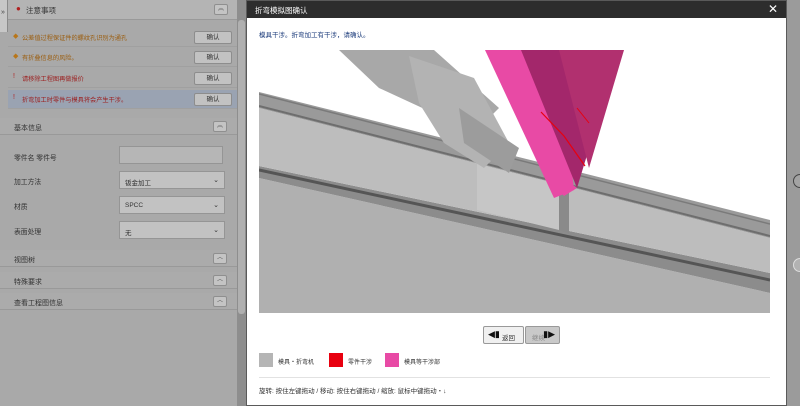  What do you see at coordinates (28, 182) in the screenshot?
I see `process-method-label: 加工方法` at bounding box center [28, 182].